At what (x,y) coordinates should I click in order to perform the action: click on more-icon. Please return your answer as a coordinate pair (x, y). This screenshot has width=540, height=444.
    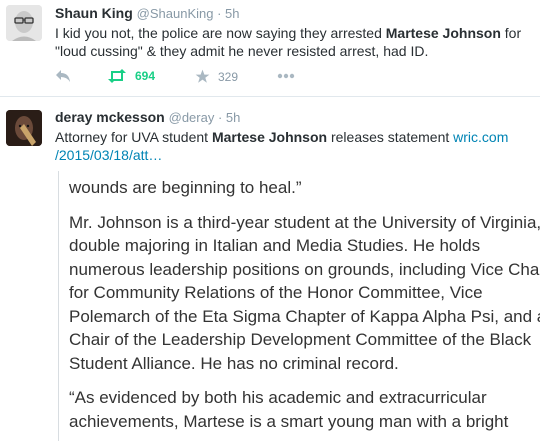
    Looking at the image, I should click on (286, 76).